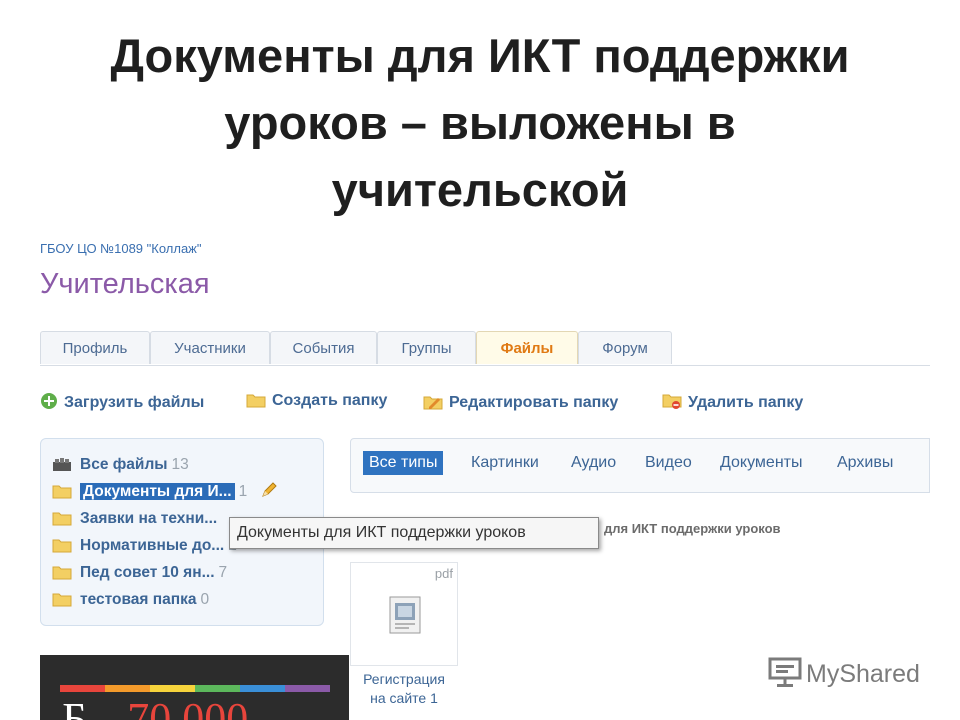 Image resolution: width=960 pixels, height=720 pixels. I want to click on file-card: pdf, so click(404, 614).